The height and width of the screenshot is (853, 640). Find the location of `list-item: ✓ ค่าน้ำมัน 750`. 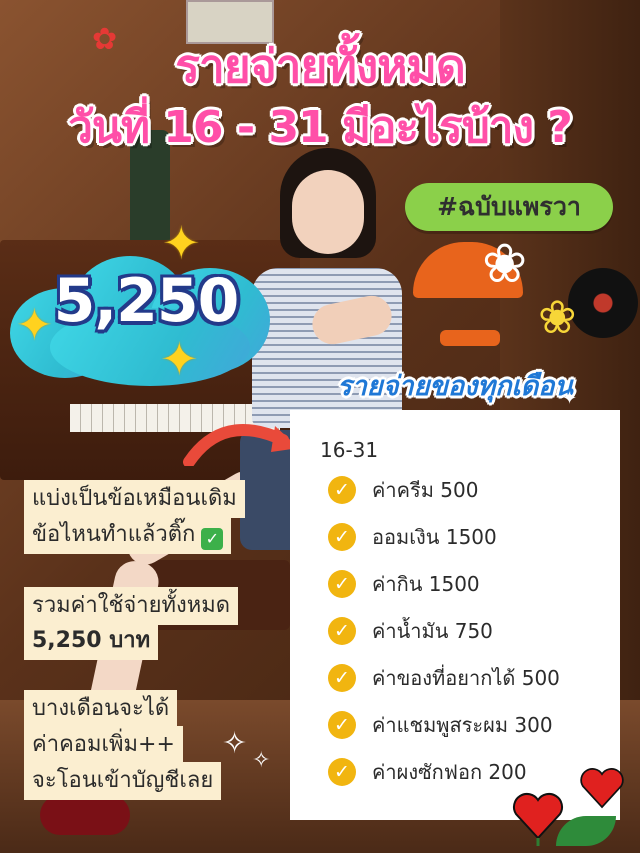

list-item: ✓ ค่าน้ำมัน 750 is located at coordinates (410, 631).